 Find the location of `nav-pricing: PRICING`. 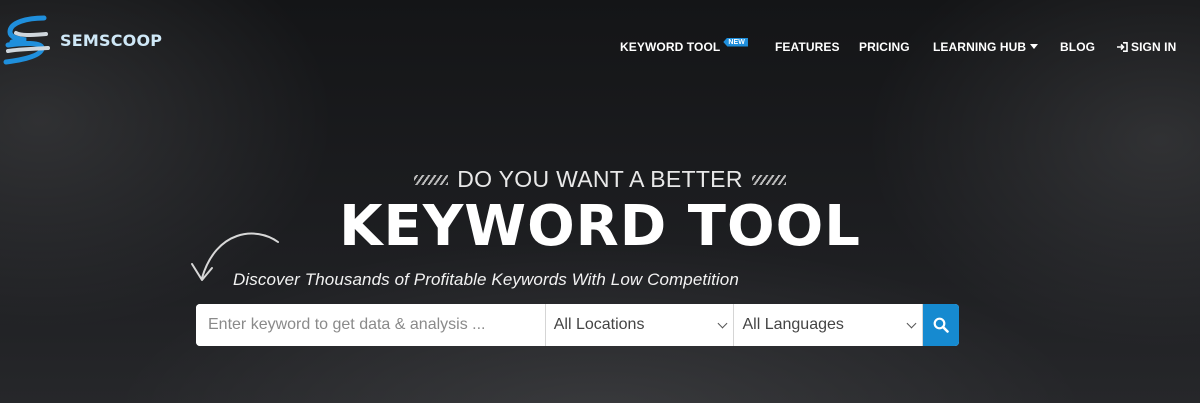

nav-pricing: PRICING is located at coordinates (884, 47).